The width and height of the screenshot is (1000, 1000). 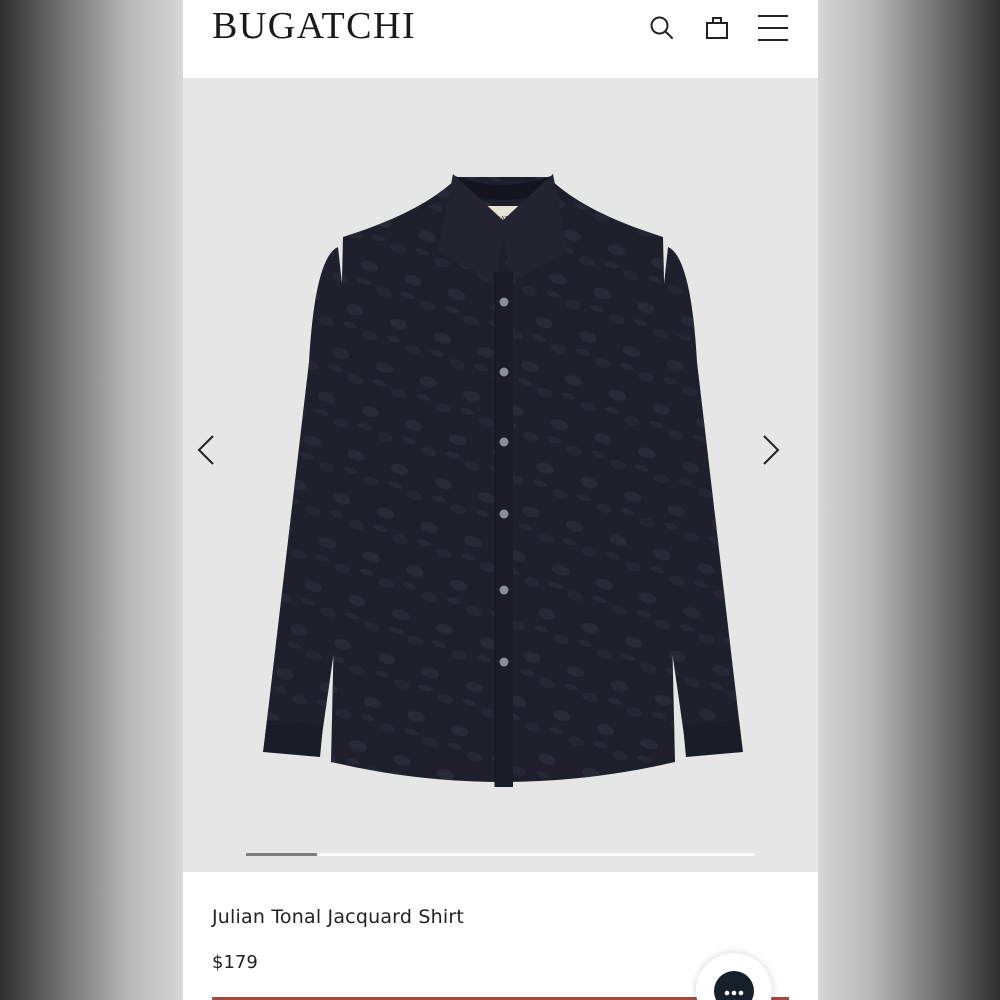 I want to click on product-name: Julian Tonal Jacquard Shirt, so click(x=338, y=917).